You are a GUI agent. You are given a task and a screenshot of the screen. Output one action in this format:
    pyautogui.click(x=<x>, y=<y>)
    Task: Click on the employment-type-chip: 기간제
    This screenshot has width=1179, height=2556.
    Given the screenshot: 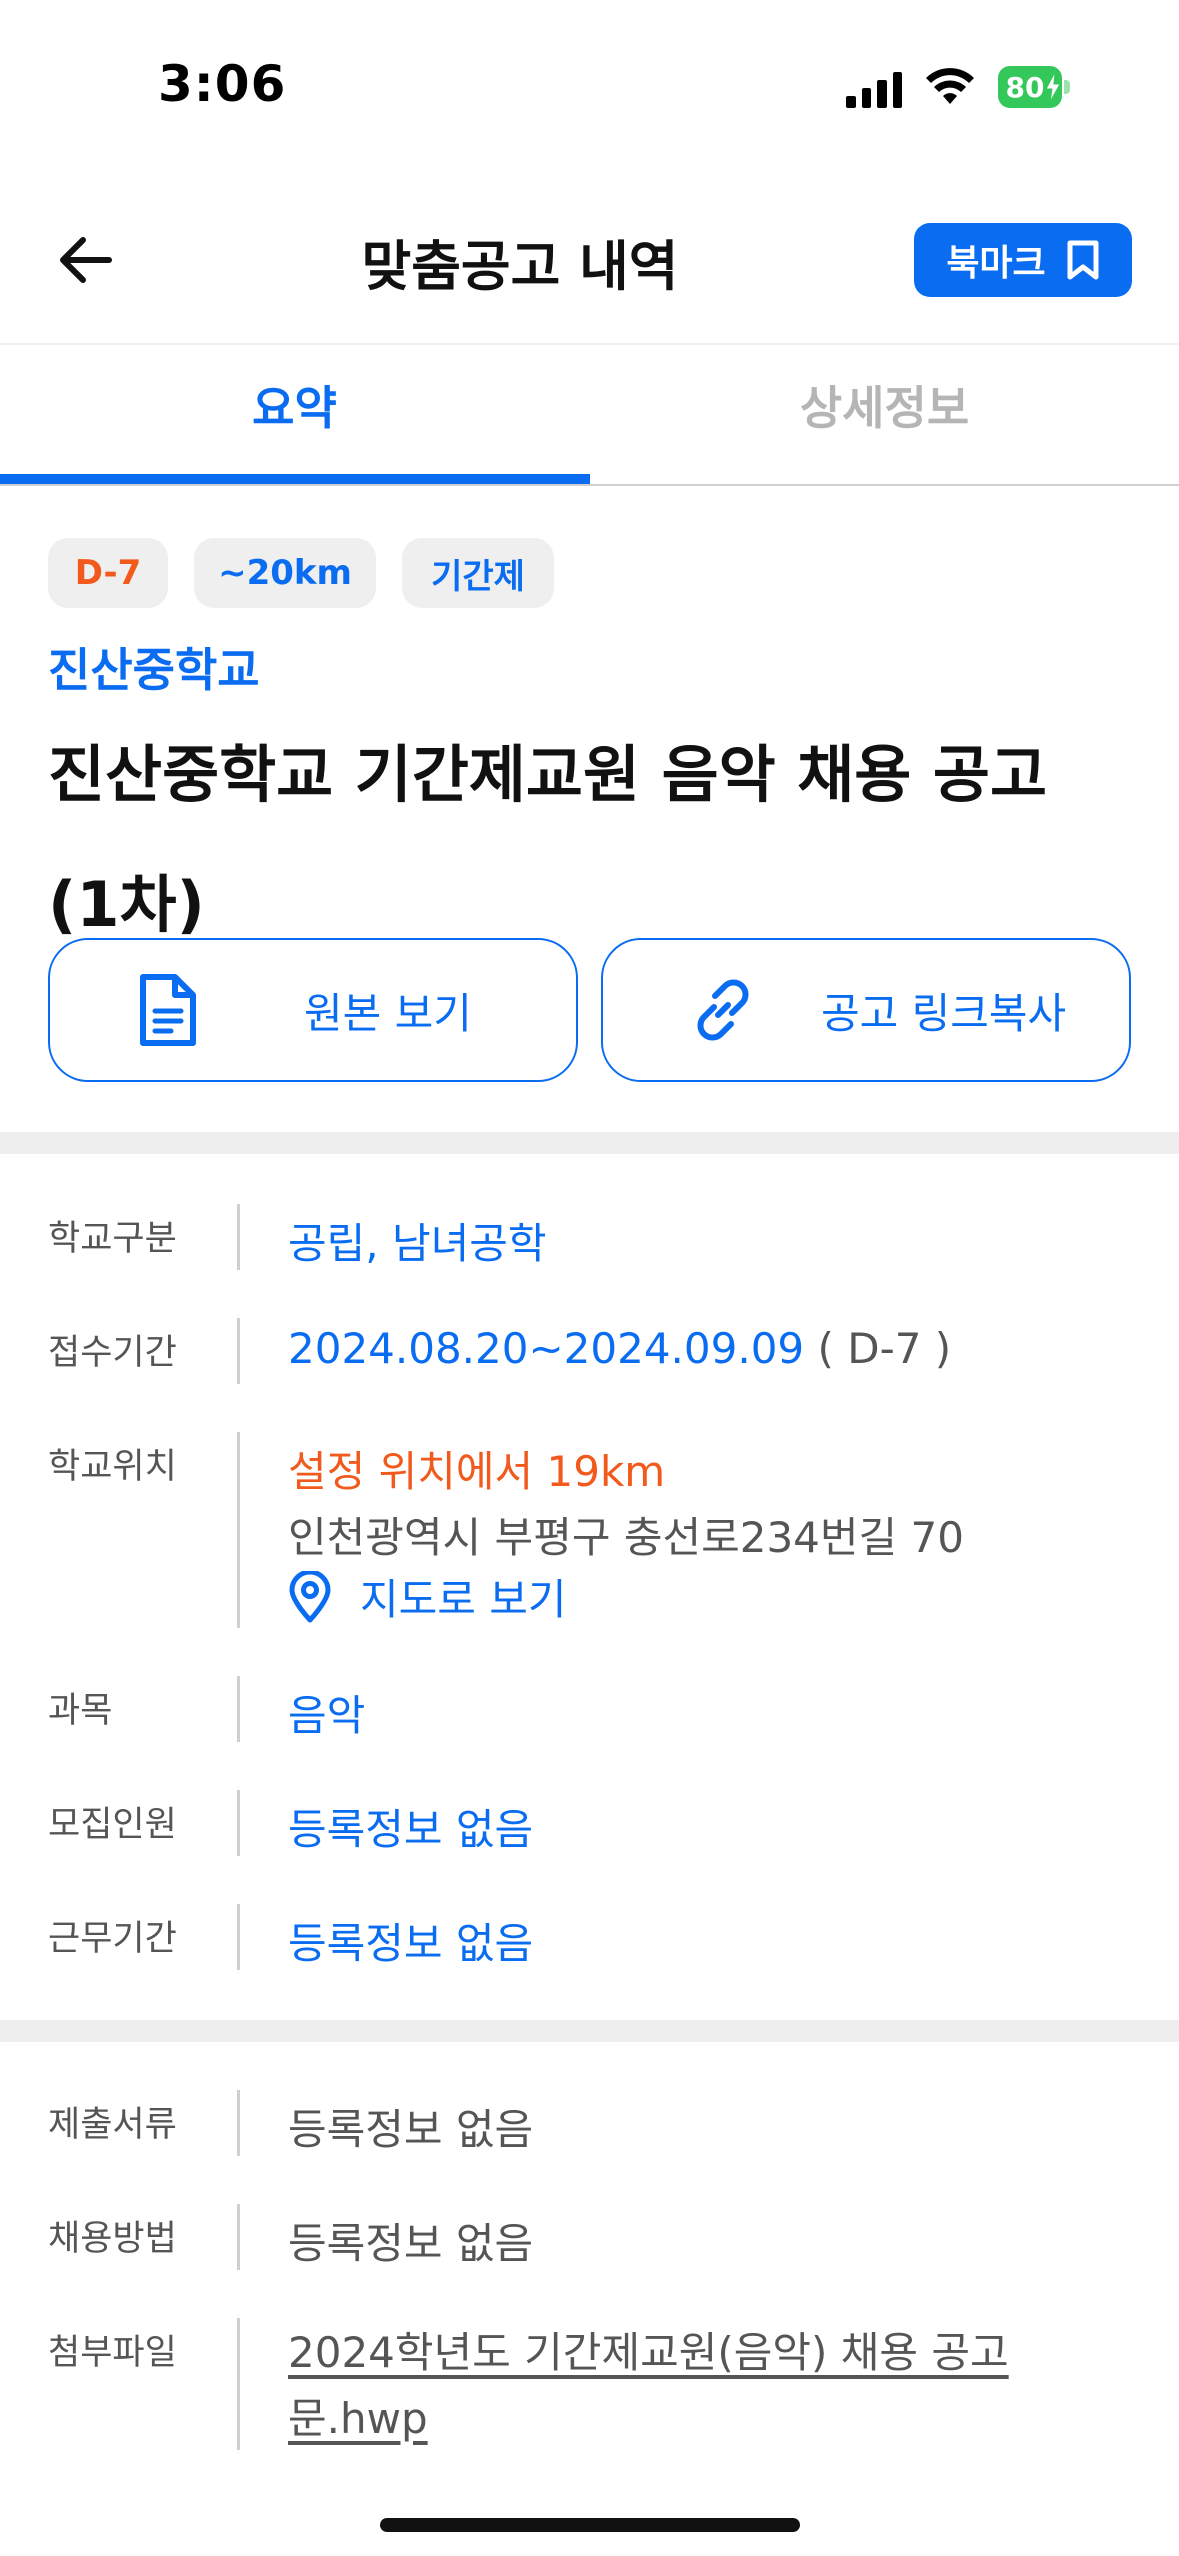 What is the action you would take?
    pyautogui.click(x=478, y=573)
    